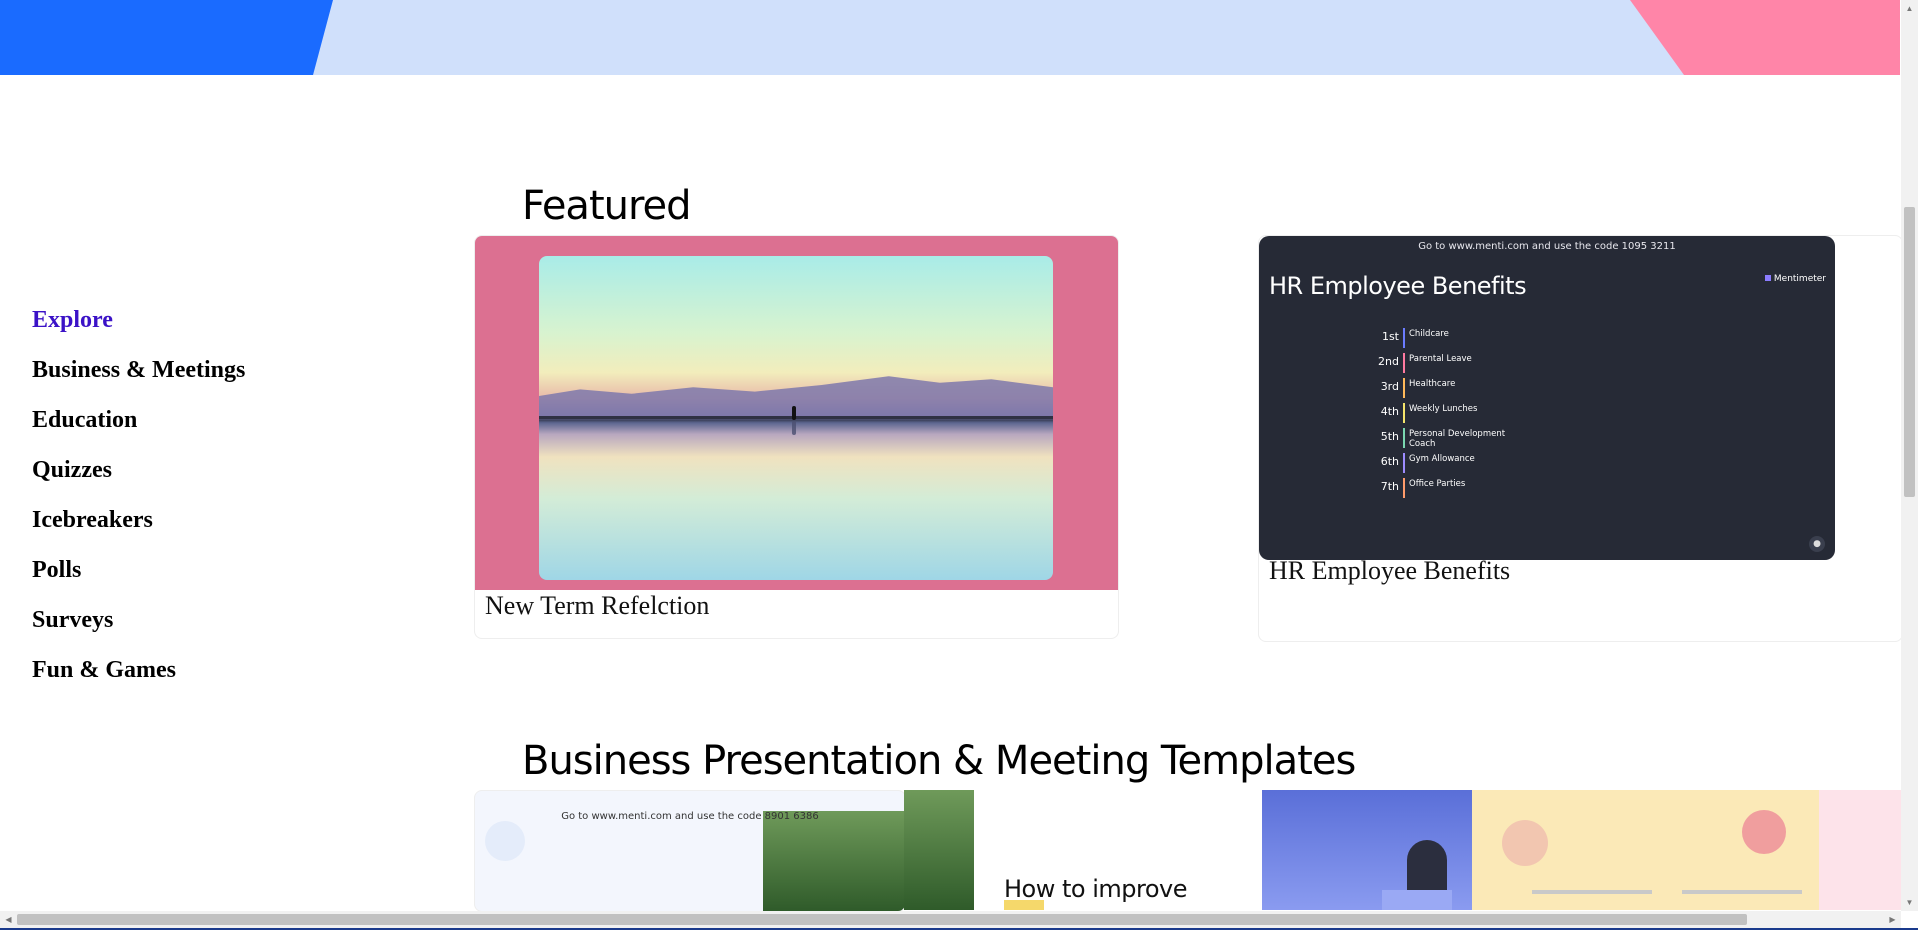 Image resolution: width=1918 pixels, height=930 pixels. Describe the element at coordinates (1389, 436) in the screenshot. I see `rank-number: 5th` at that location.